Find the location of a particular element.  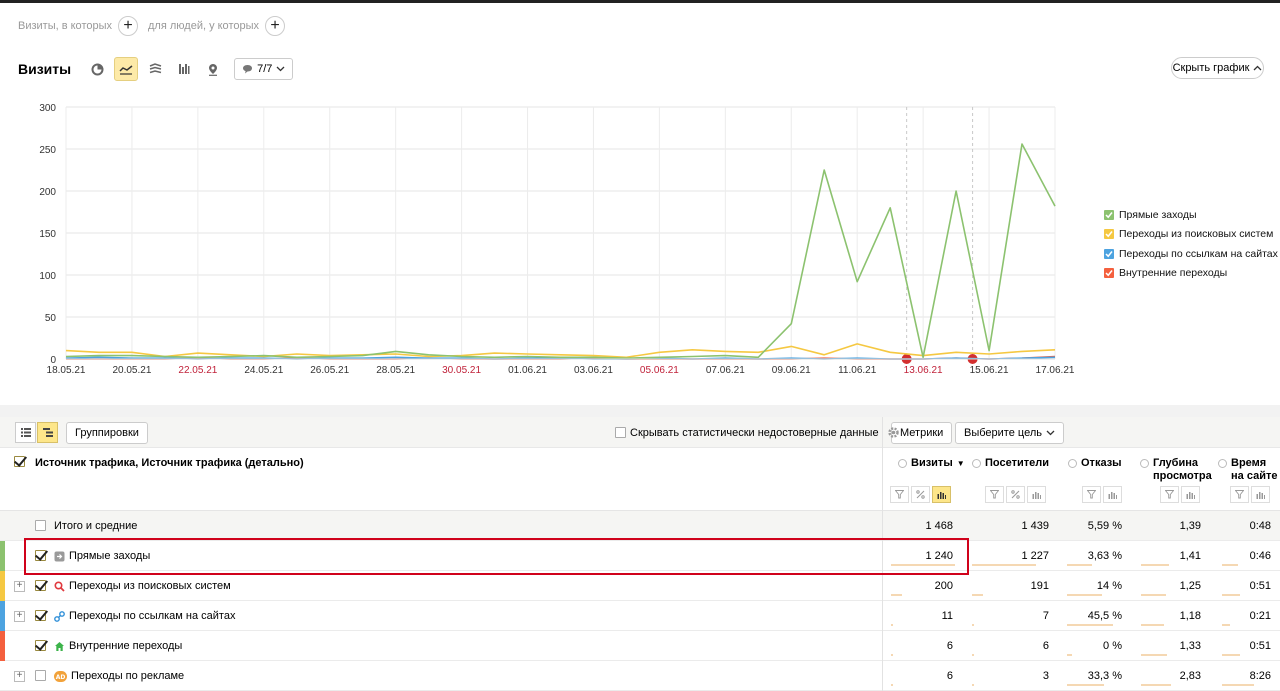

groupings-button: Группировки is located at coordinates (107, 433).